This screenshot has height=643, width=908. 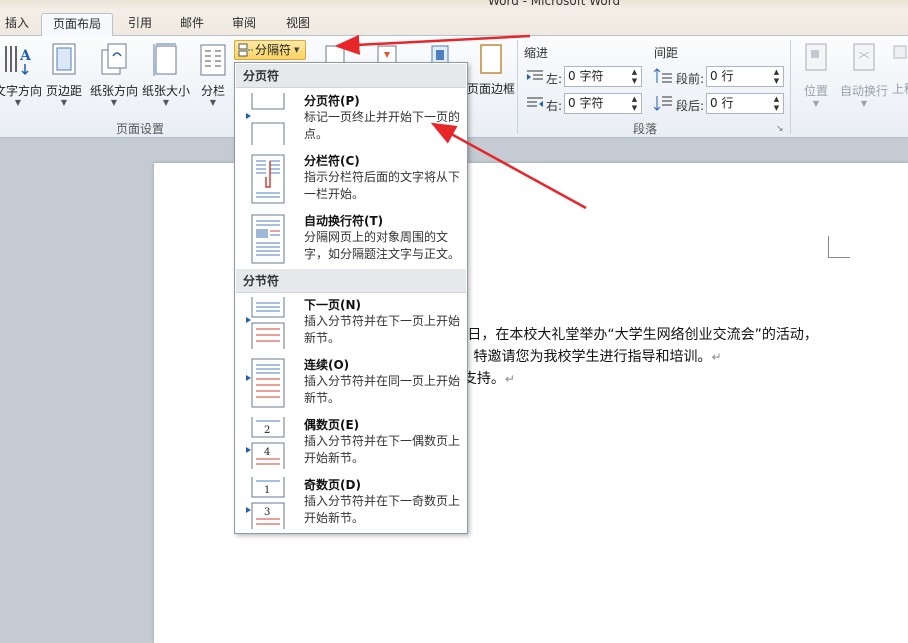 What do you see at coordinates (17, 24) in the screenshot?
I see `tab-insert: 插入` at bounding box center [17, 24].